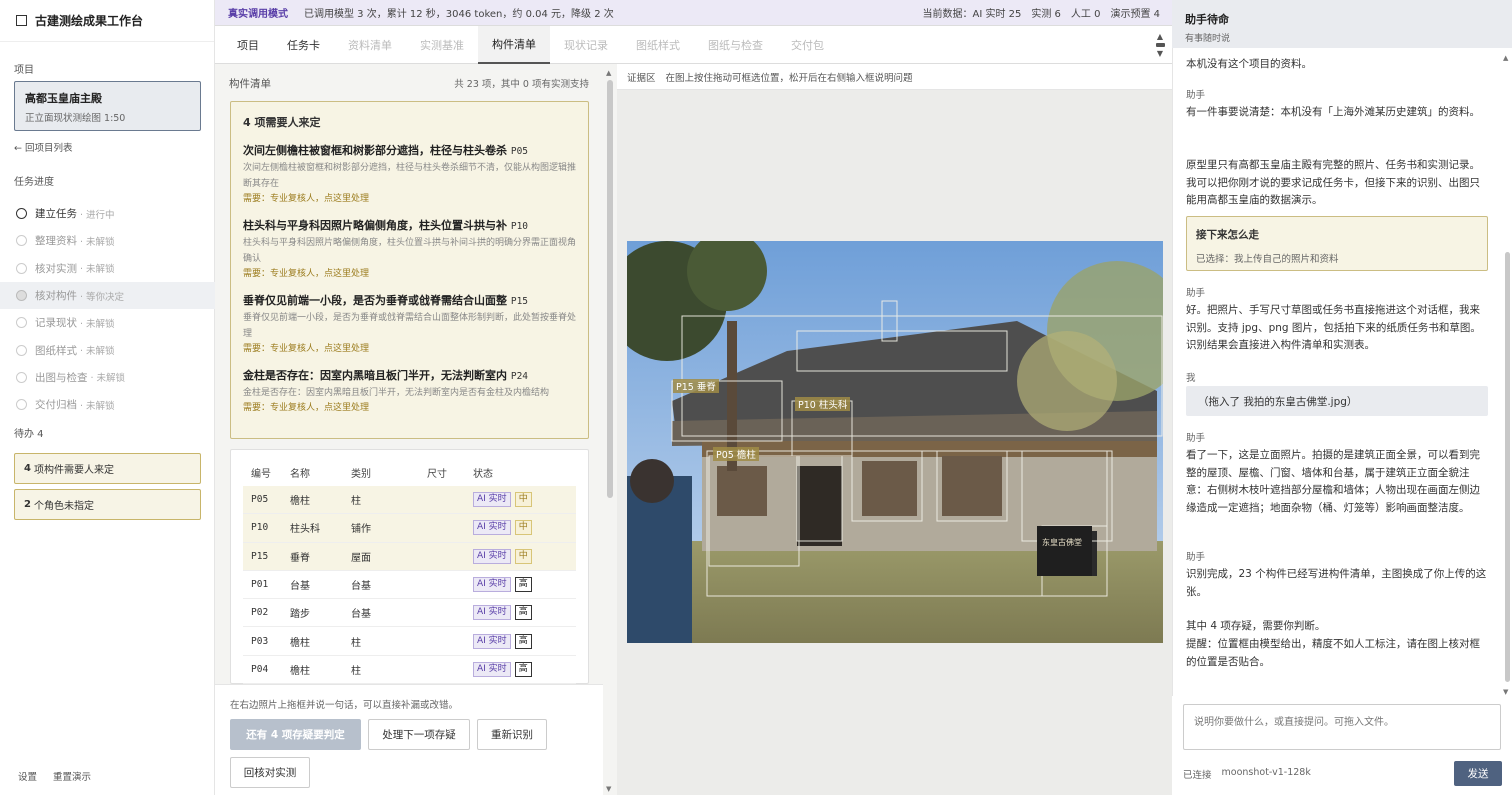  Describe the element at coordinates (72, 776) in the screenshot. I see `reset-demo-link: 重置演示` at that location.